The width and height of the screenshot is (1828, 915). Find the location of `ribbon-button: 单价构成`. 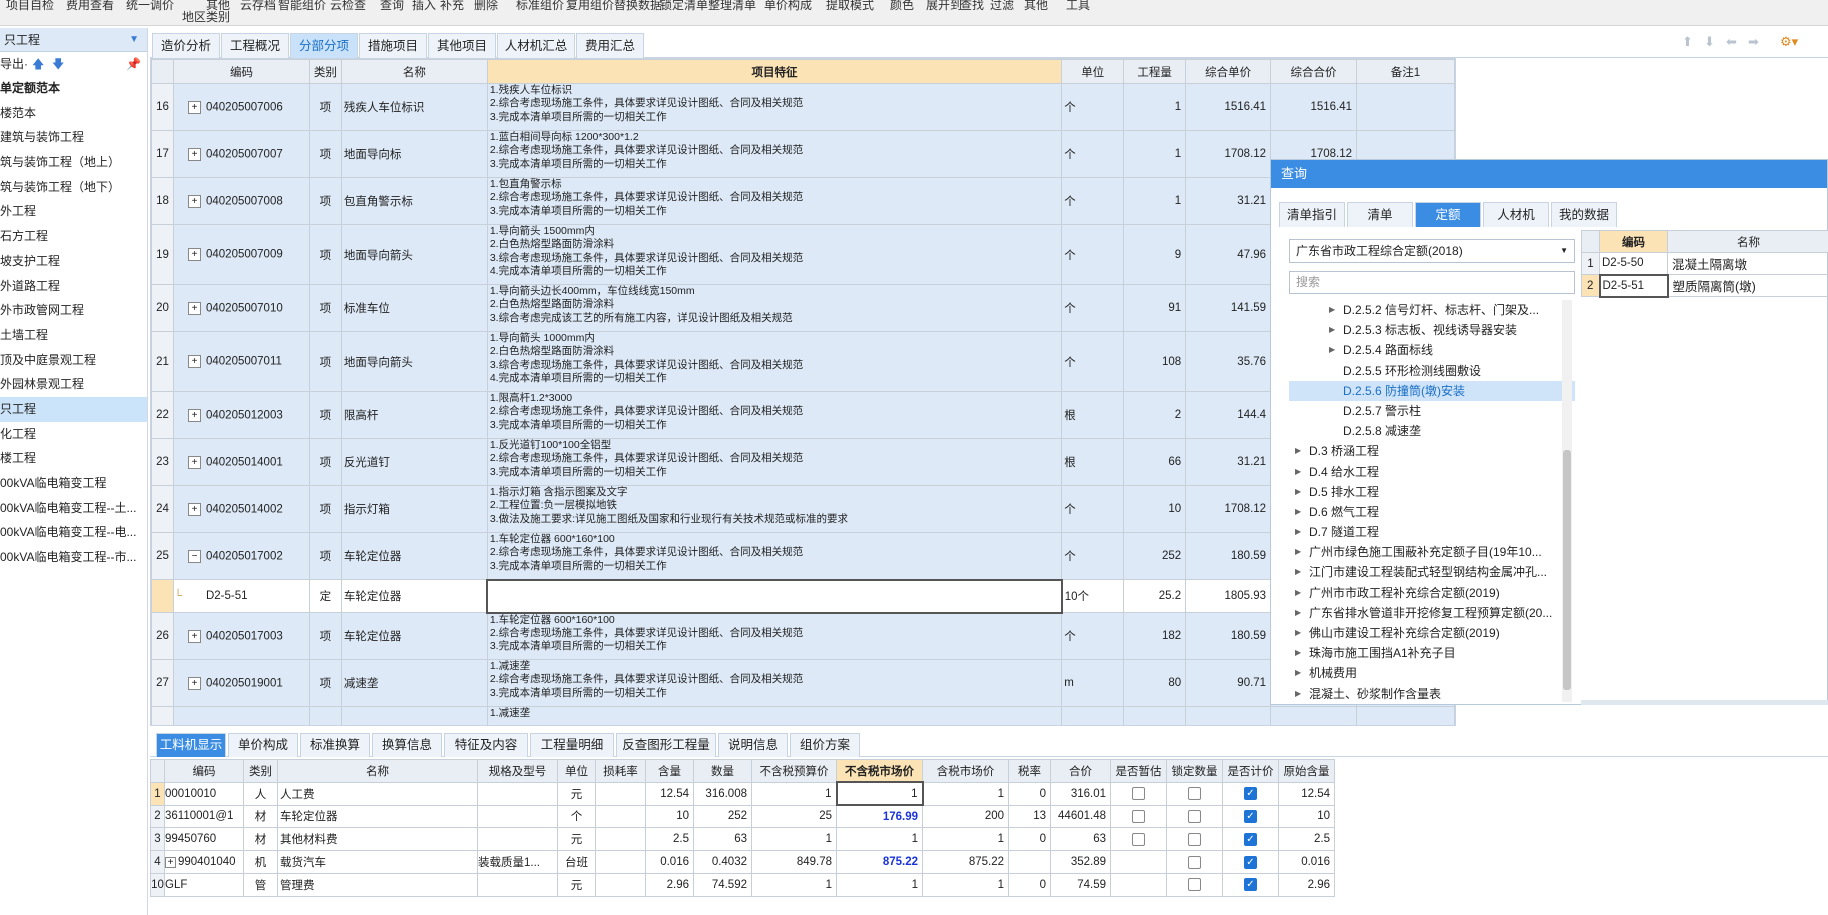

ribbon-button: 单价构成 is located at coordinates (788, 6).